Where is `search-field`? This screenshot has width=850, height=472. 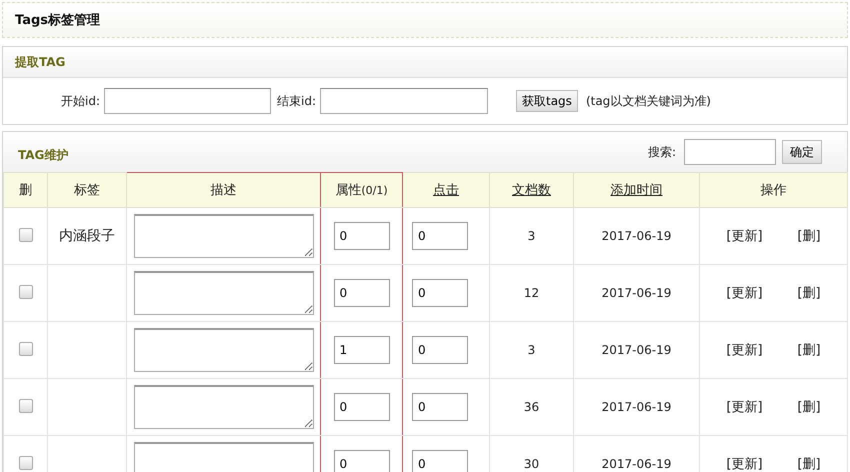
search-field is located at coordinates (730, 152).